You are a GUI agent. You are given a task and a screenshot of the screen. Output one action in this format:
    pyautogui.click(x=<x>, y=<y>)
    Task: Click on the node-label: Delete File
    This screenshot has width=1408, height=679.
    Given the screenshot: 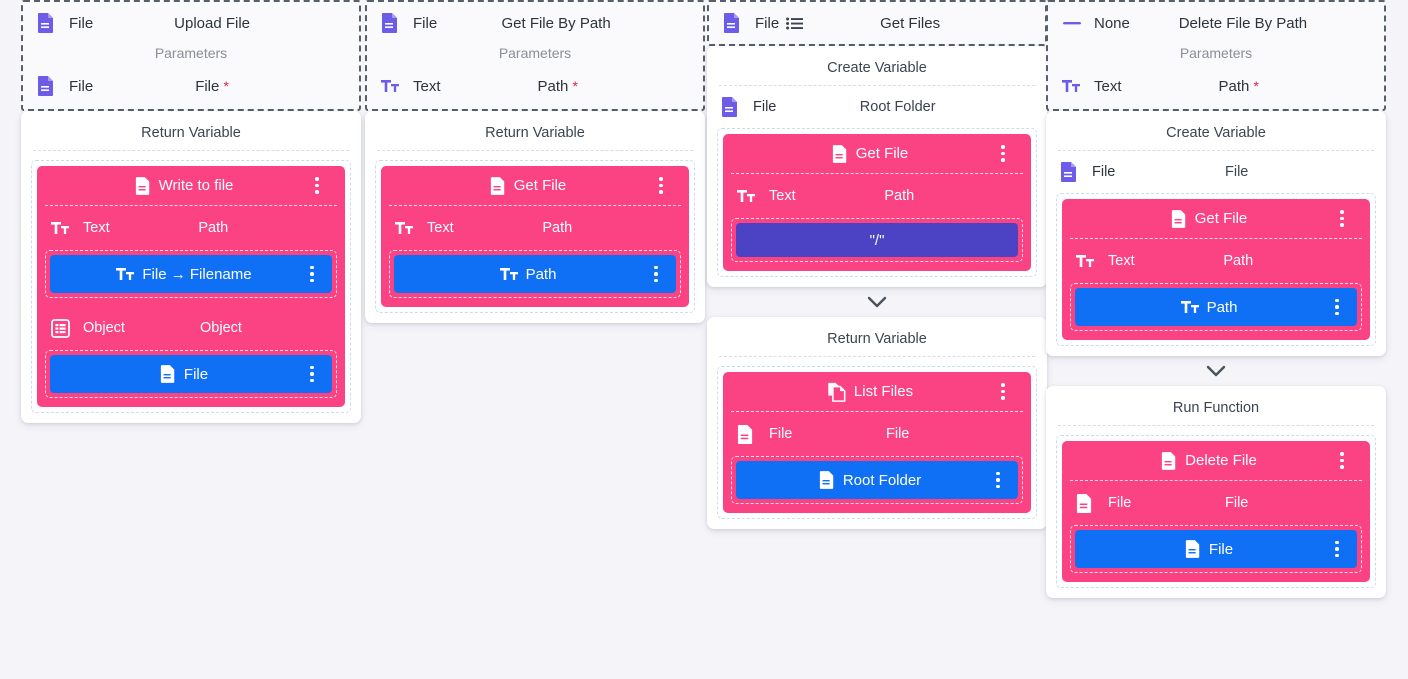 What is the action you would take?
    pyautogui.click(x=1221, y=460)
    